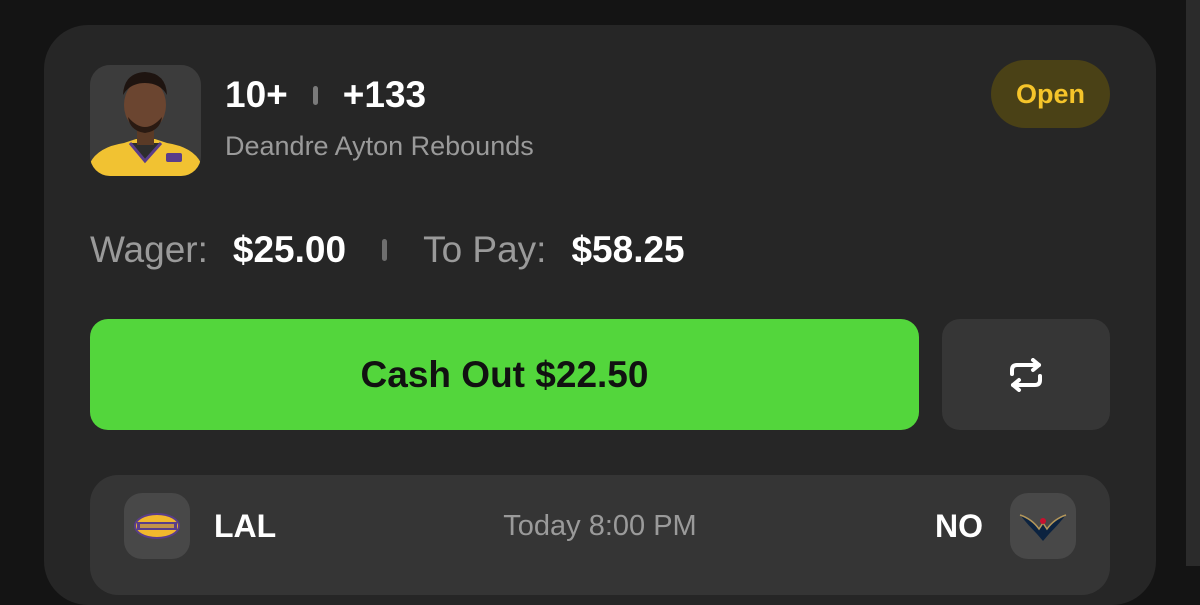 The height and width of the screenshot is (605, 1200). I want to click on bet-line: 10+, so click(256, 94).